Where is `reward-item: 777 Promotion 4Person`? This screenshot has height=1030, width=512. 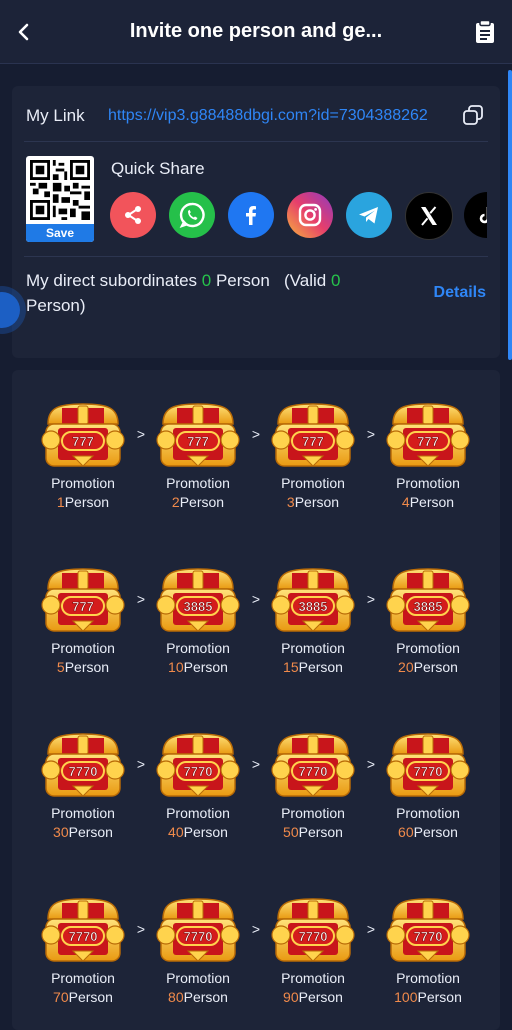
reward-item: 777 Promotion 4Person is located at coordinates (428, 456).